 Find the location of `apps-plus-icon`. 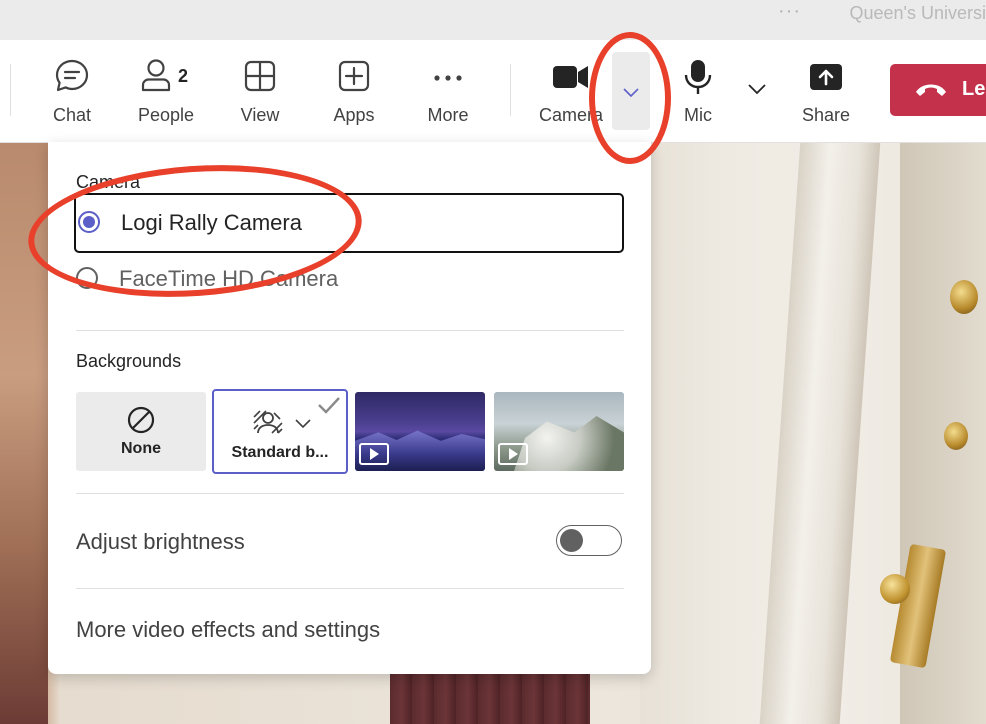

apps-plus-icon is located at coordinates (354, 76).